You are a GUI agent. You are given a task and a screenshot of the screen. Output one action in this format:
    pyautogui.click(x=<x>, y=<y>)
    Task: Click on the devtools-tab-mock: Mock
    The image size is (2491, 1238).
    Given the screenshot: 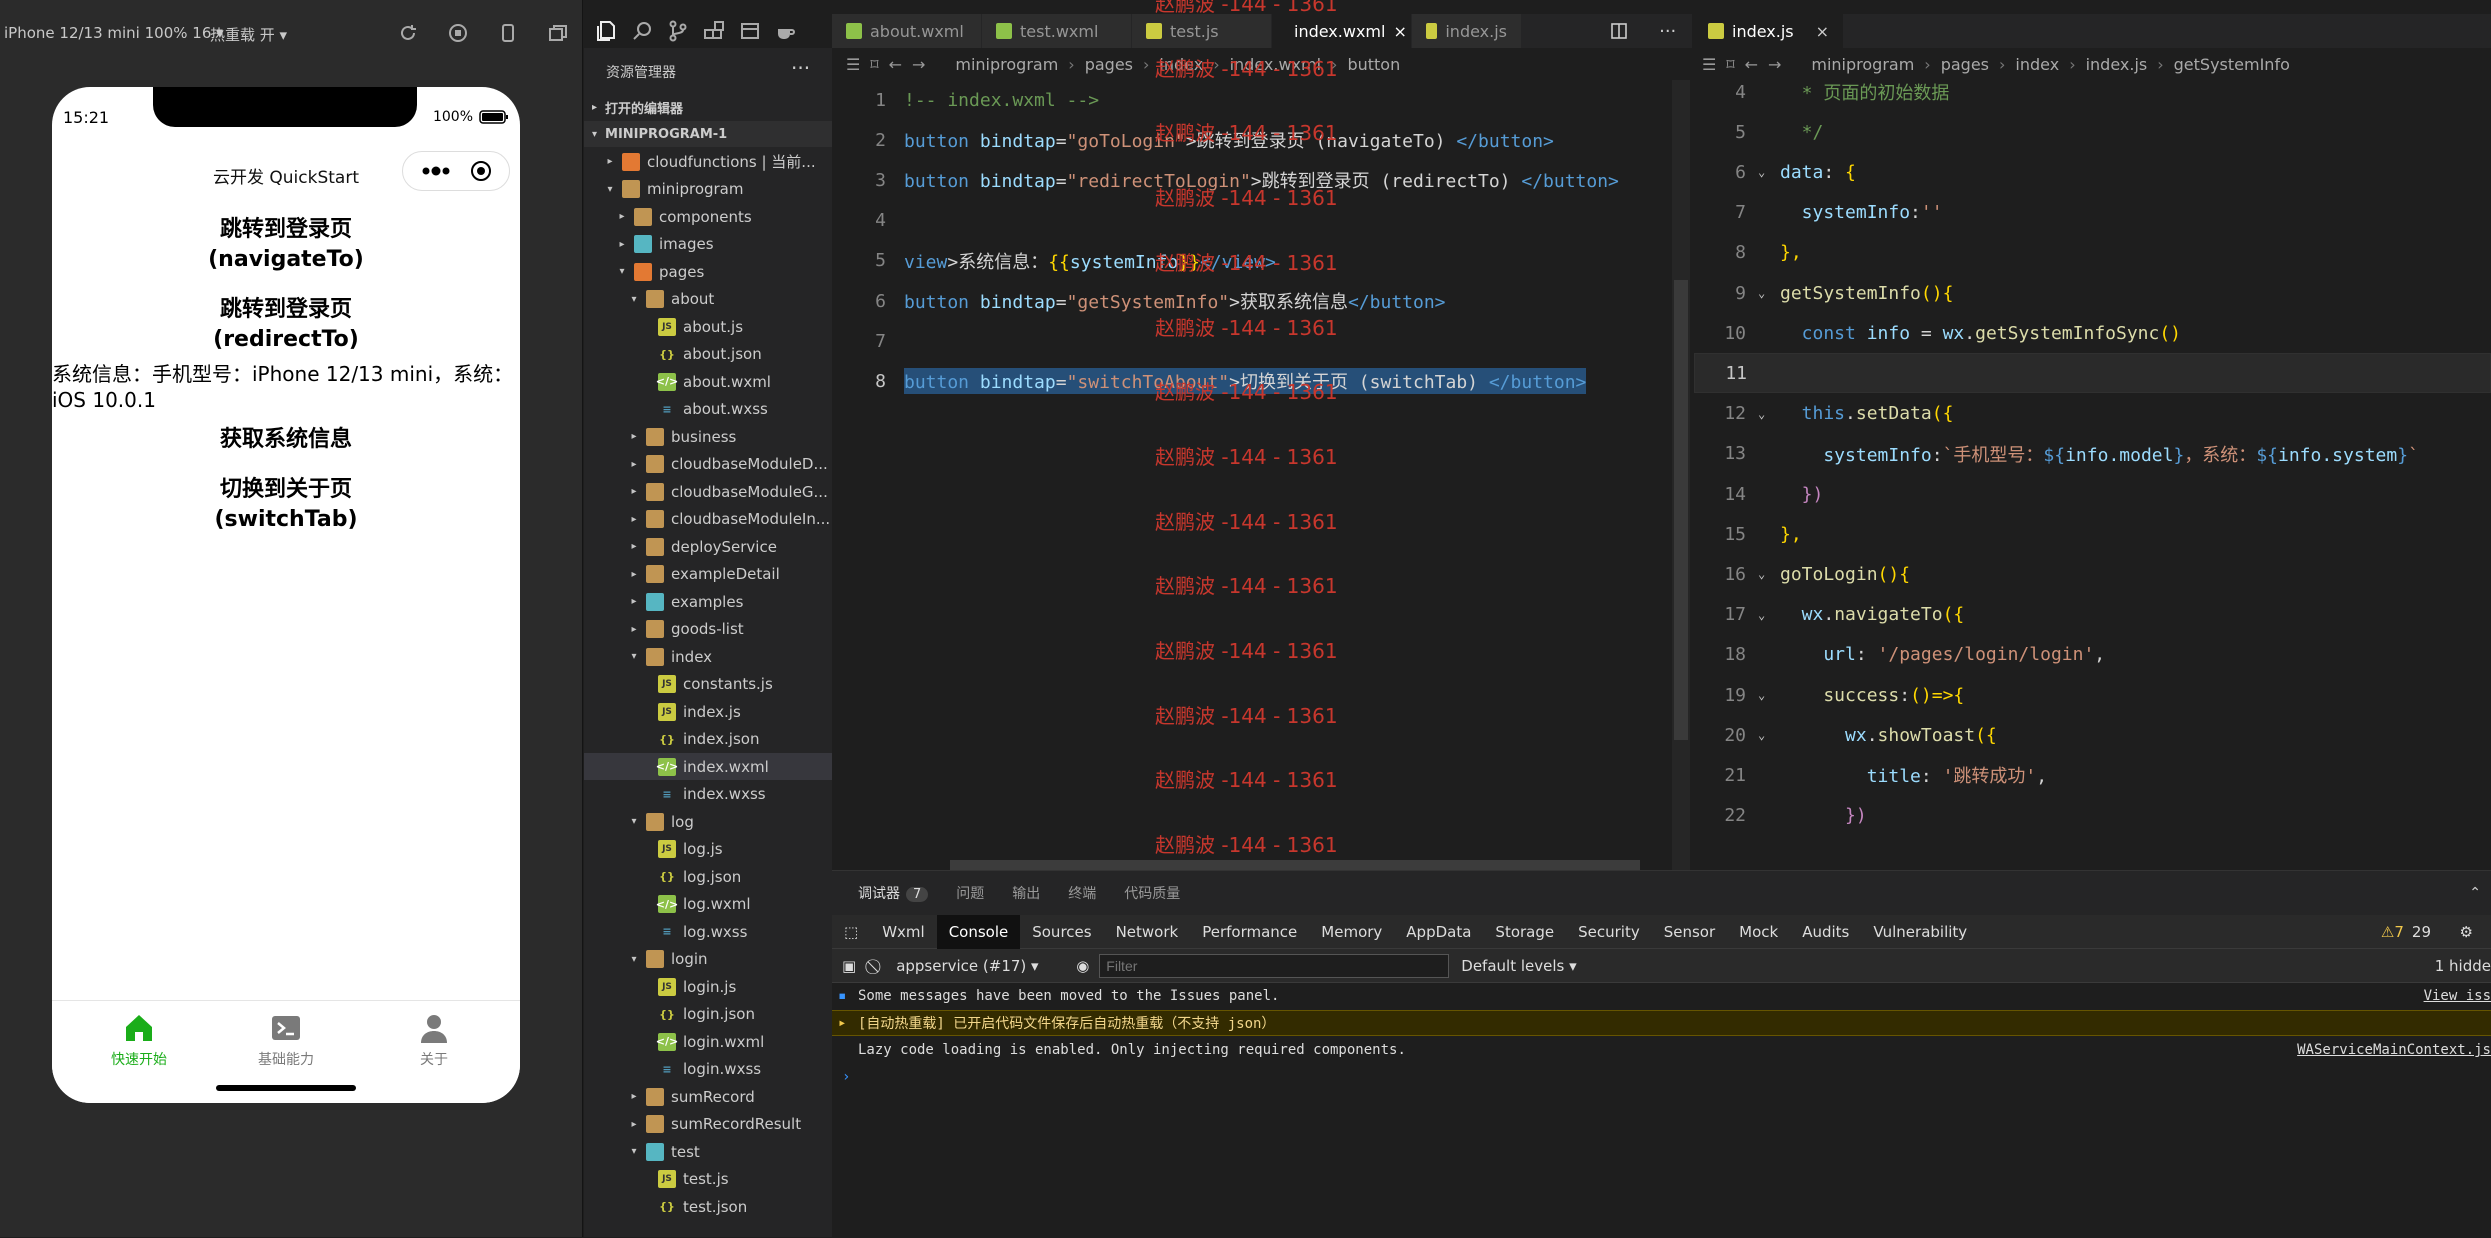 What is the action you would take?
    pyautogui.click(x=1758, y=932)
    